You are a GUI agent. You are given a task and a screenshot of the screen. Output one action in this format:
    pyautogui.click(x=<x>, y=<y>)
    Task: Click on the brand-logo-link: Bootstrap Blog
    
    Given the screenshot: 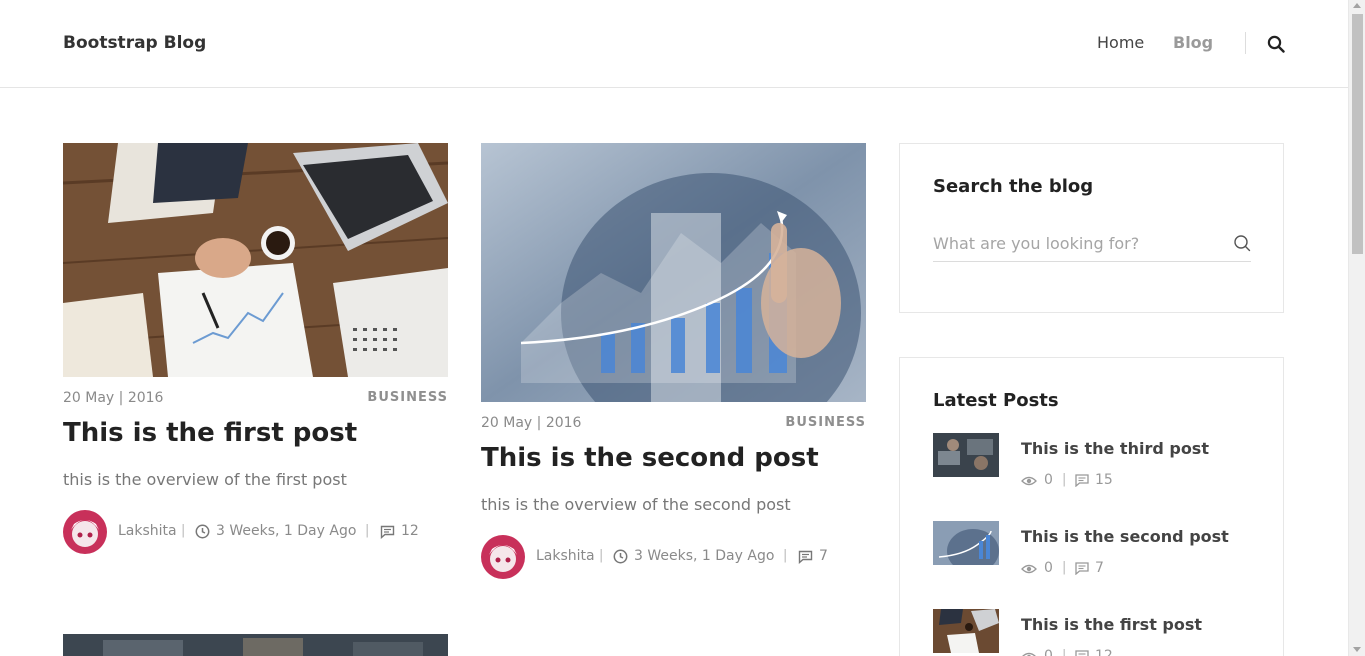 What is the action you would take?
    pyautogui.click(x=134, y=43)
    